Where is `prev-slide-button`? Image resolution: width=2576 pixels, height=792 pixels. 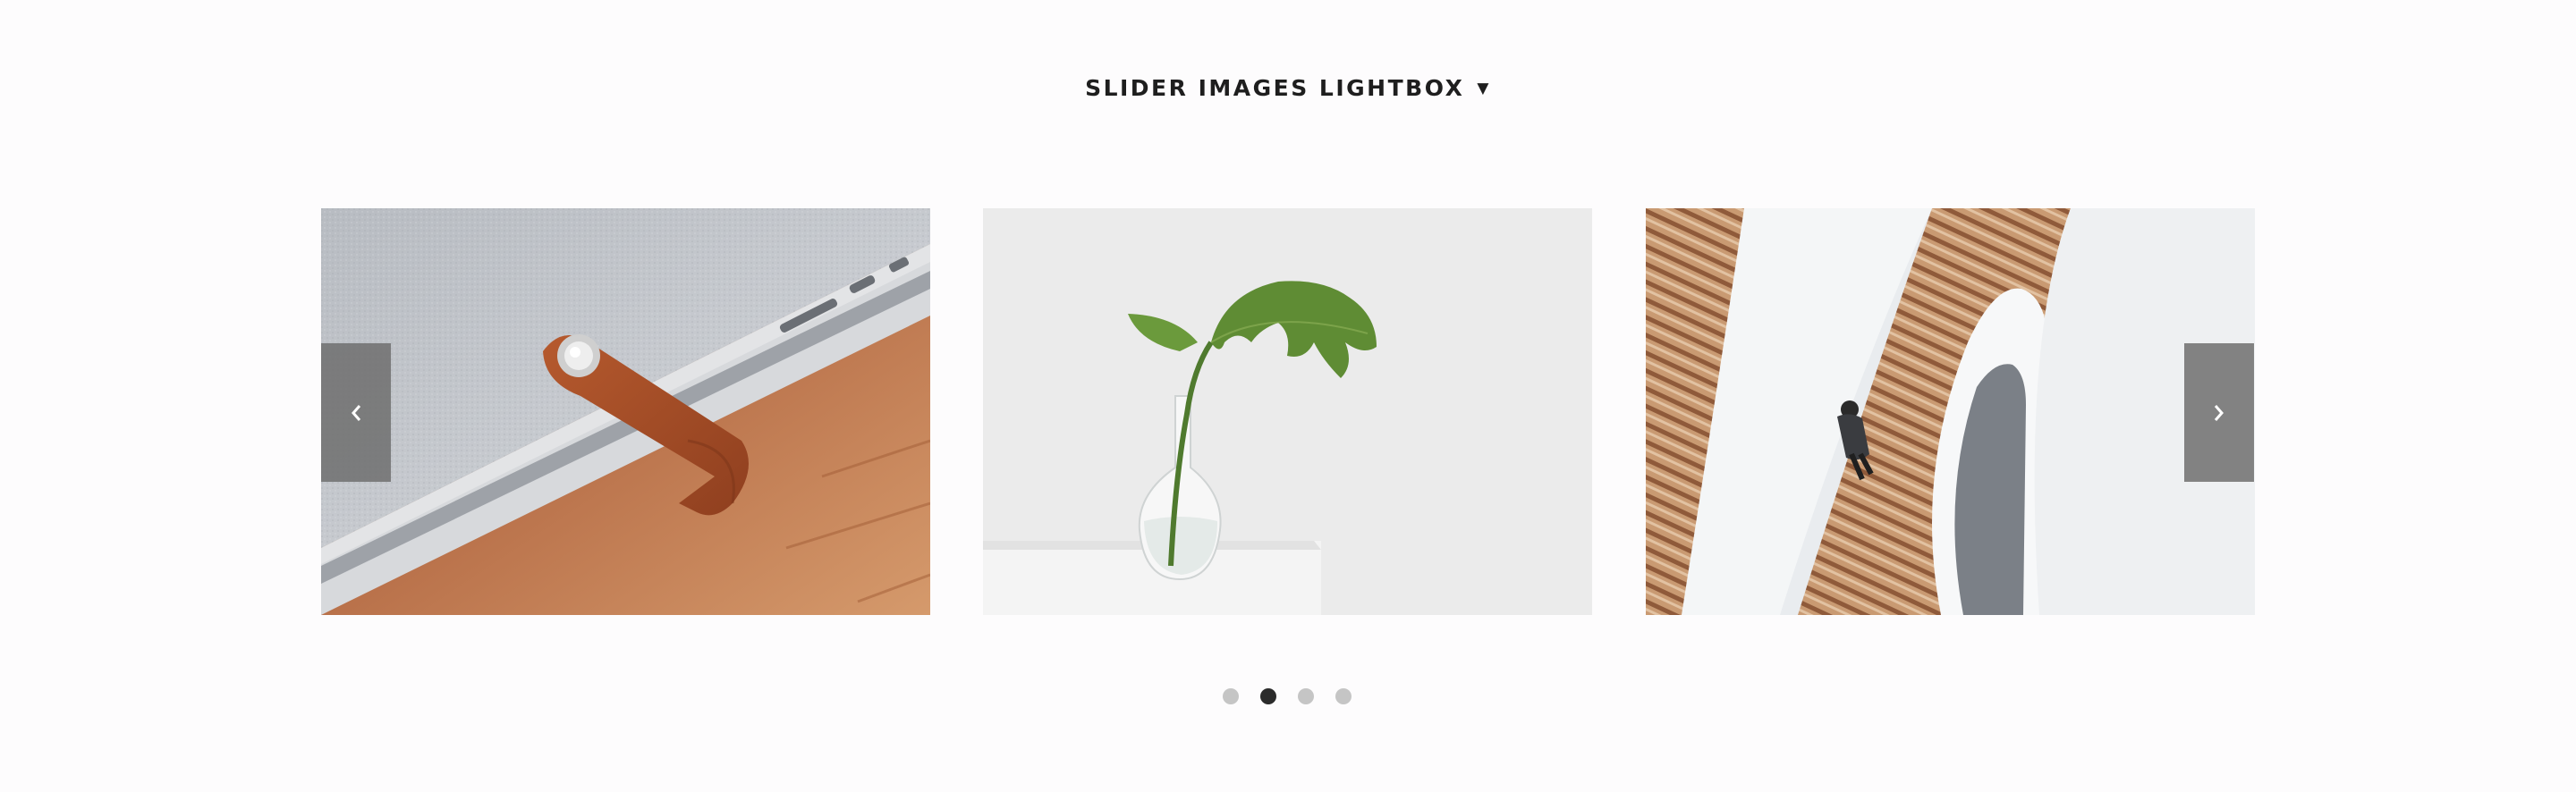 prev-slide-button is located at coordinates (356, 413).